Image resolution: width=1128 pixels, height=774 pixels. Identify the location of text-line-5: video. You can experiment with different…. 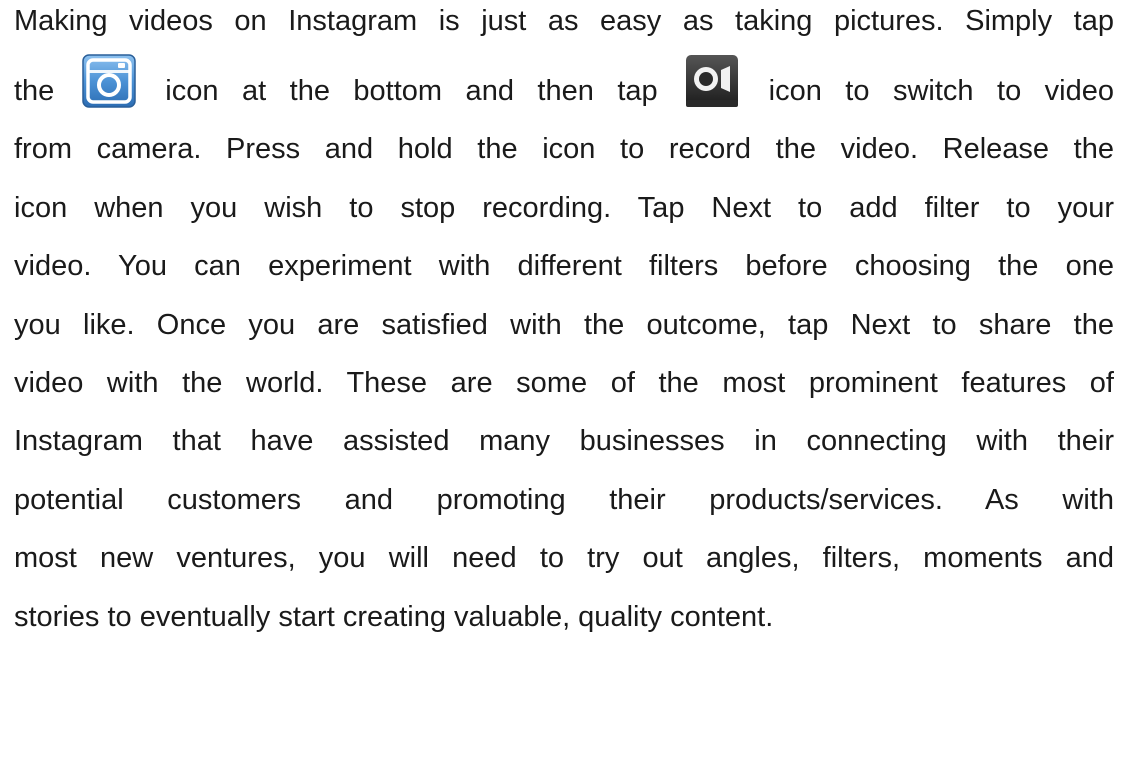
(564, 266).